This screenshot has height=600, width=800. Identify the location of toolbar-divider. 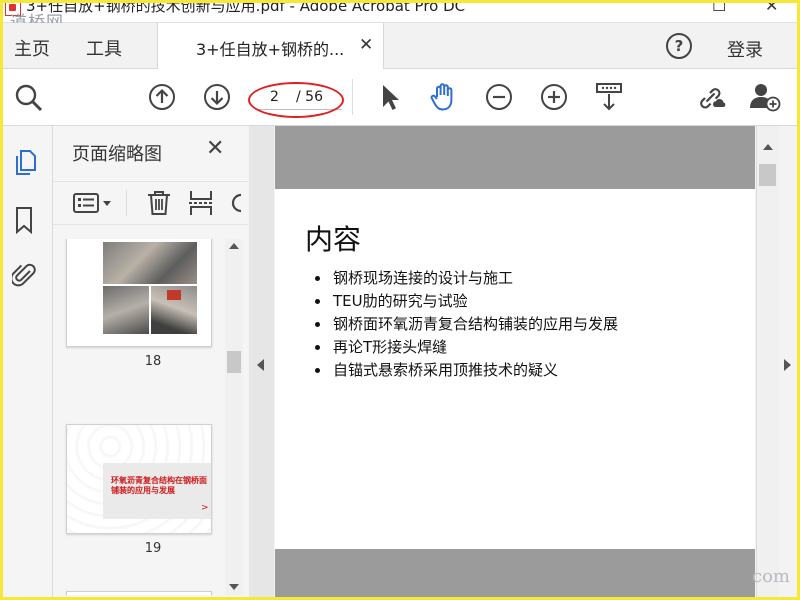
(352, 97).